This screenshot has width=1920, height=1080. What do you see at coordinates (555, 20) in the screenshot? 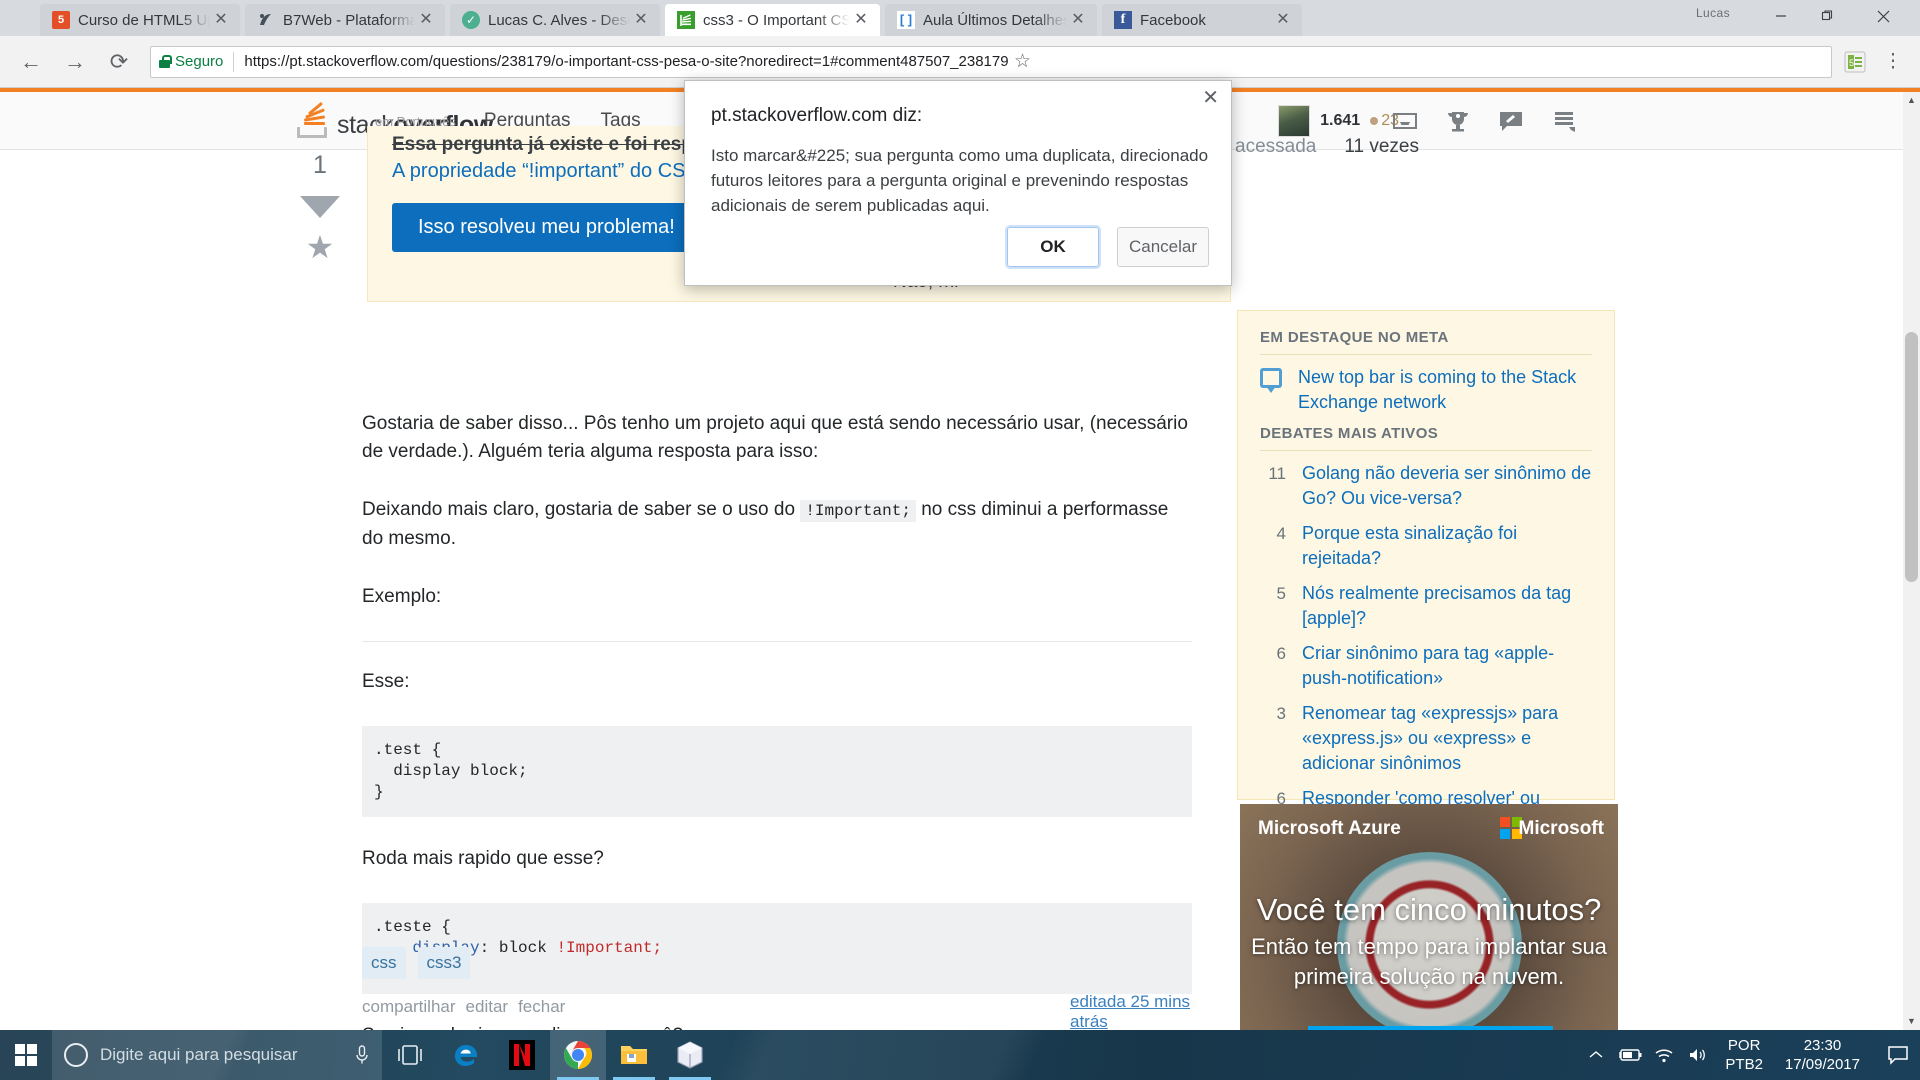
I see `browser-tab: ✓ Lucas C. Alves - Desenvol ✕` at bounding box center [555, 20].